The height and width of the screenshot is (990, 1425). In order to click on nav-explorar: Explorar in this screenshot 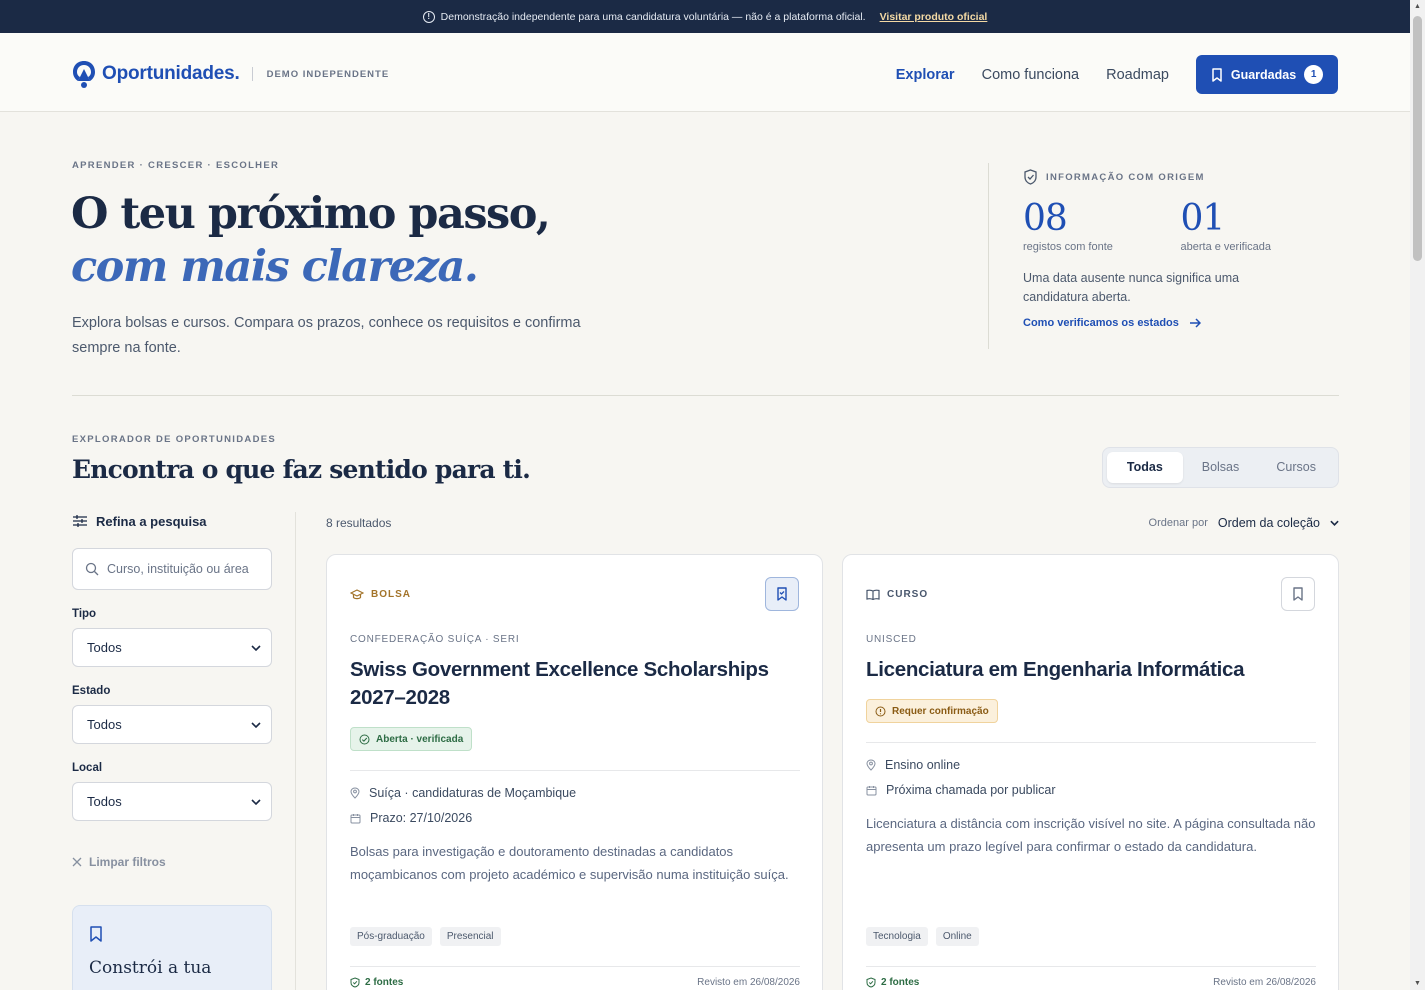, I will do `click(925, 75)`.